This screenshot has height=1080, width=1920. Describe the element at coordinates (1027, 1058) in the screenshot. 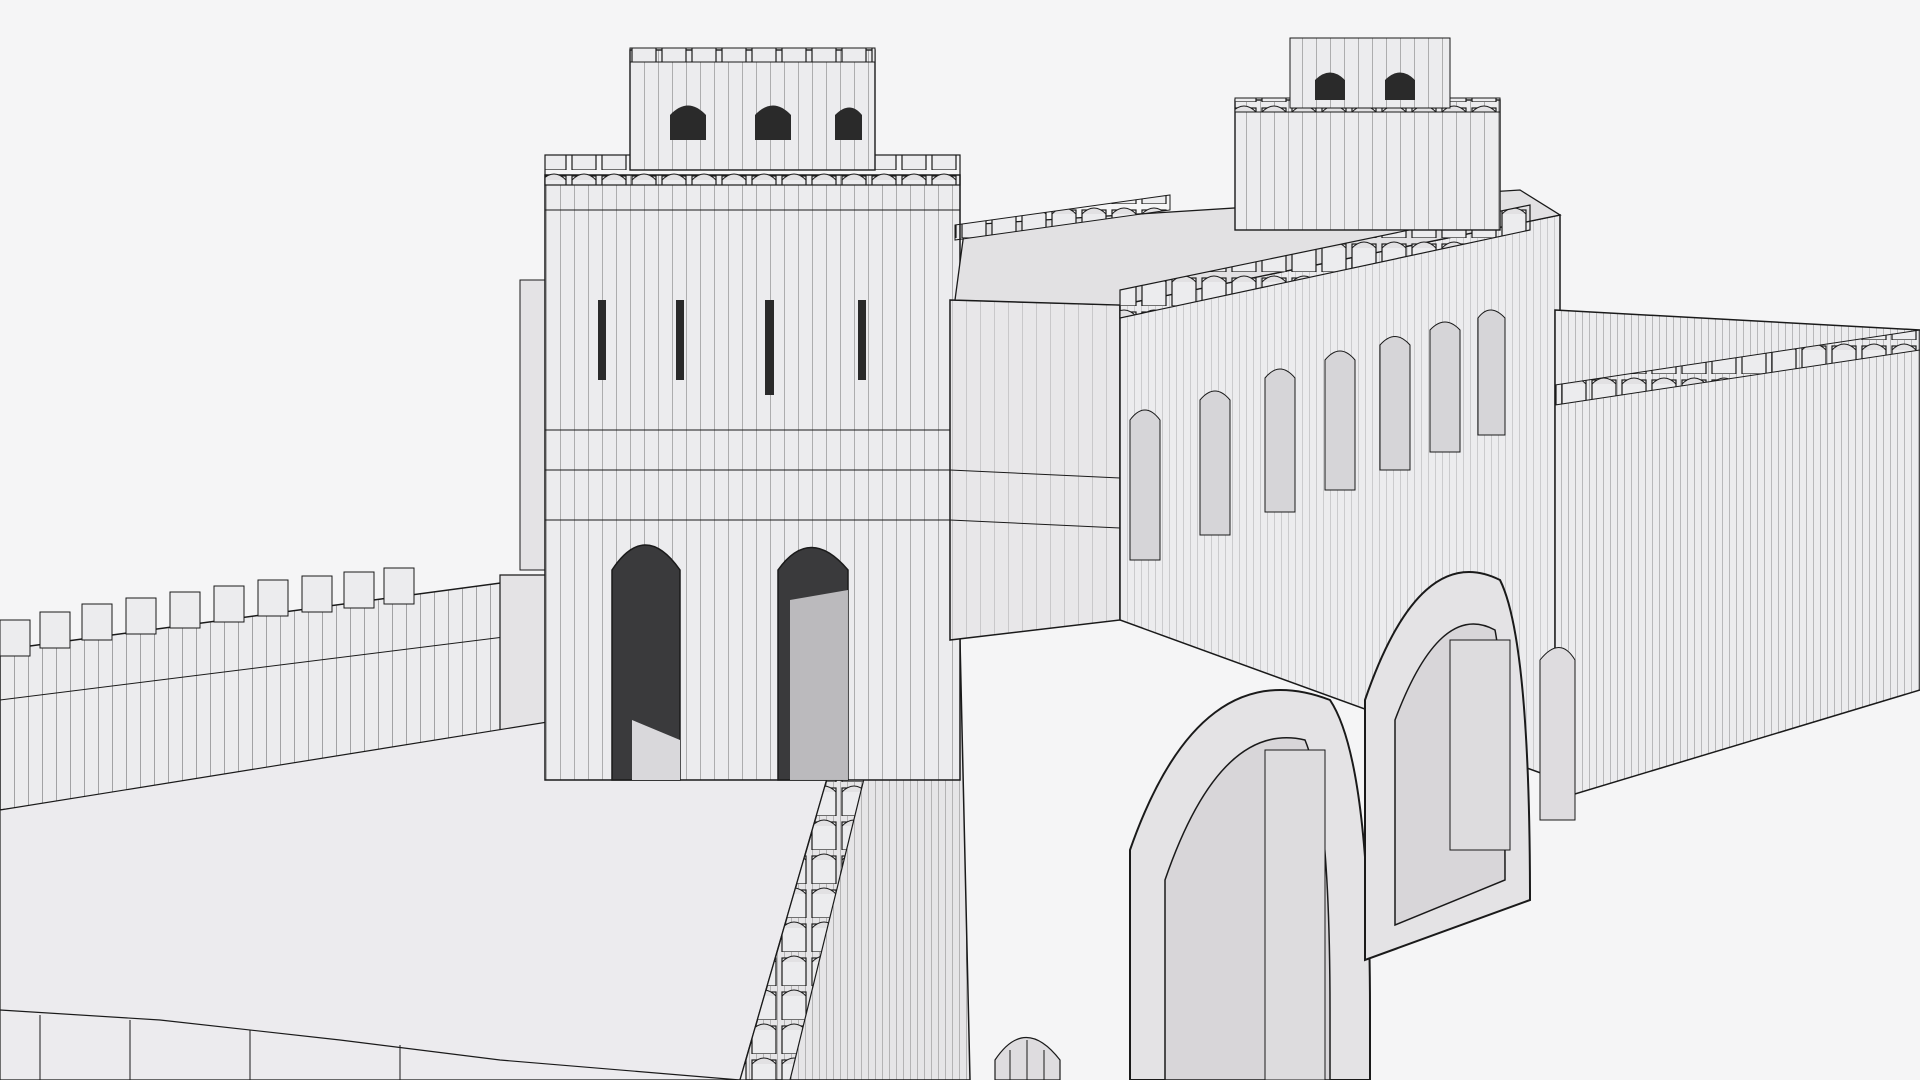

I see `rose-window-ornament` at that location.